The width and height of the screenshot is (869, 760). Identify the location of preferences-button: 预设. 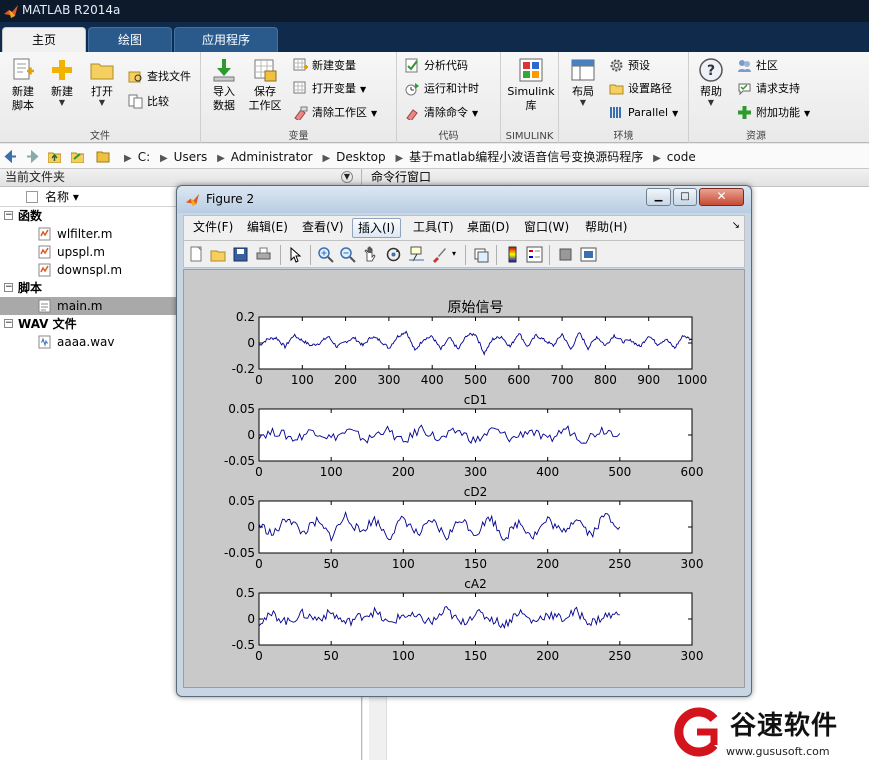
(629, 66).